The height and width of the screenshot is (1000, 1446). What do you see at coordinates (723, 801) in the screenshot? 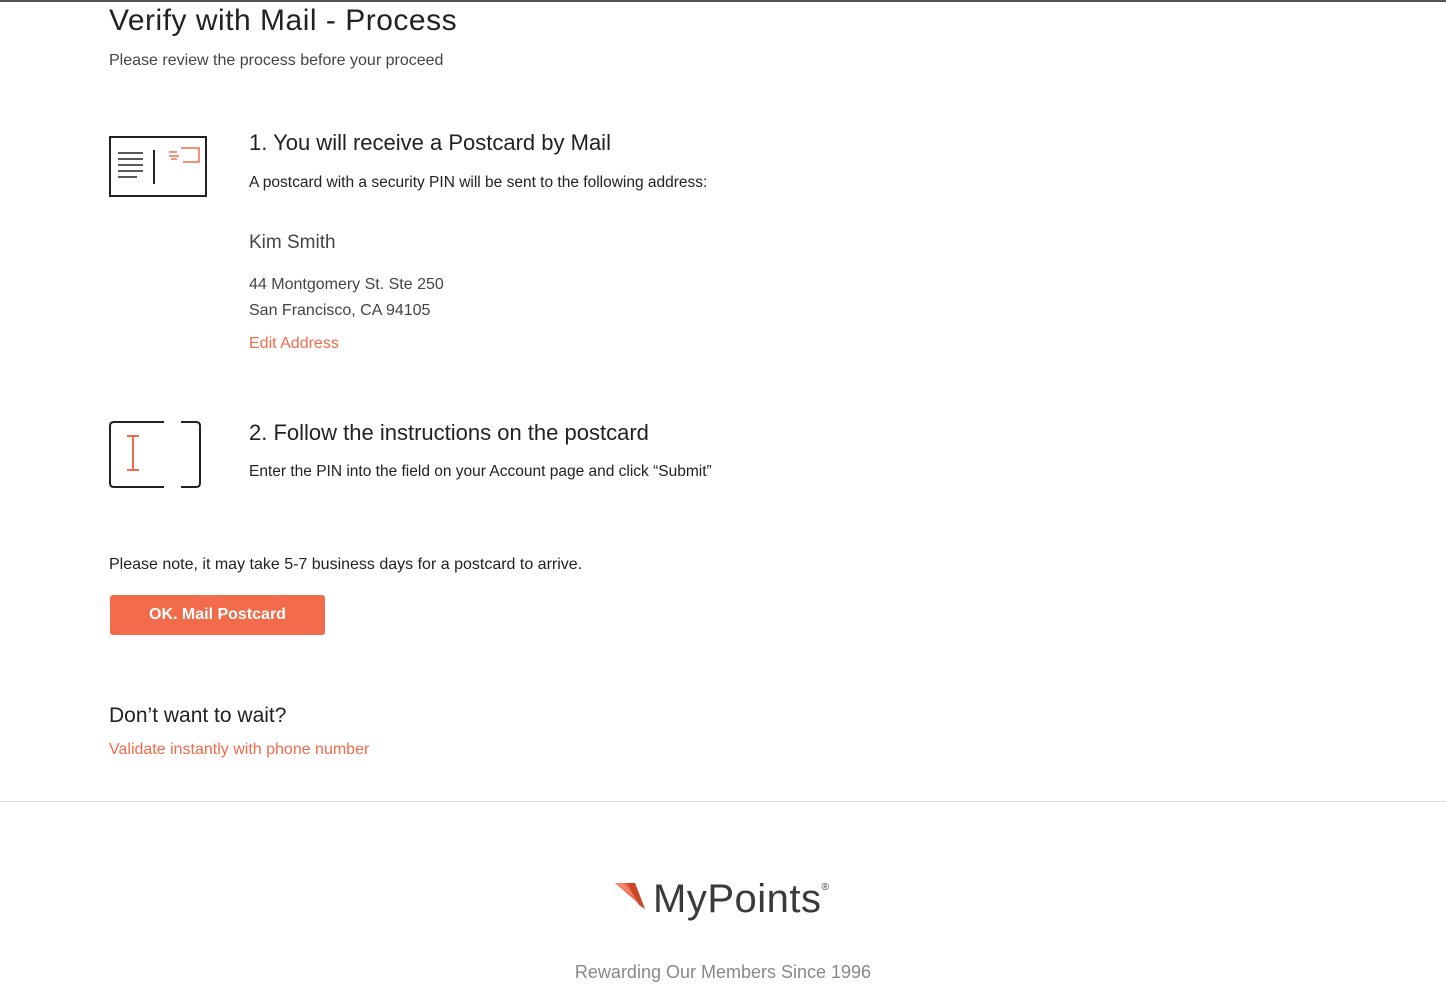
I see `footer-divider` at bounding box center [723, 801].